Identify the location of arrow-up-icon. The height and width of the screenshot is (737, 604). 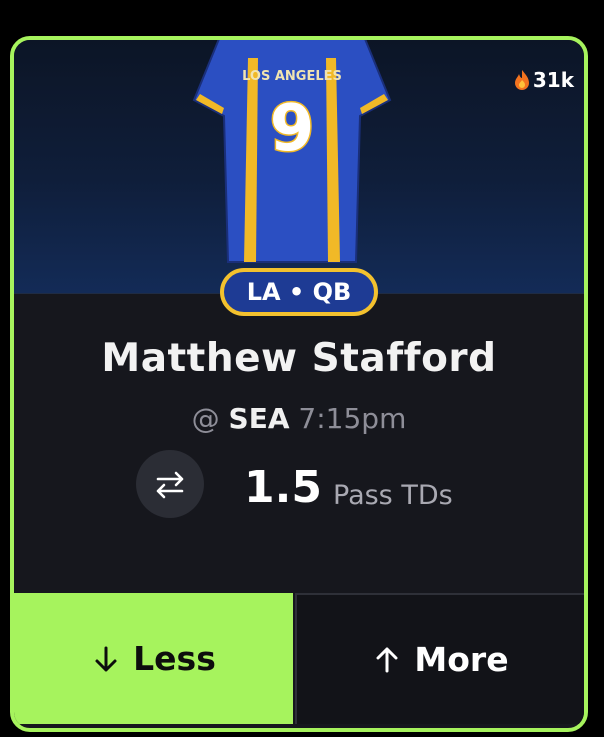
(387, 659).